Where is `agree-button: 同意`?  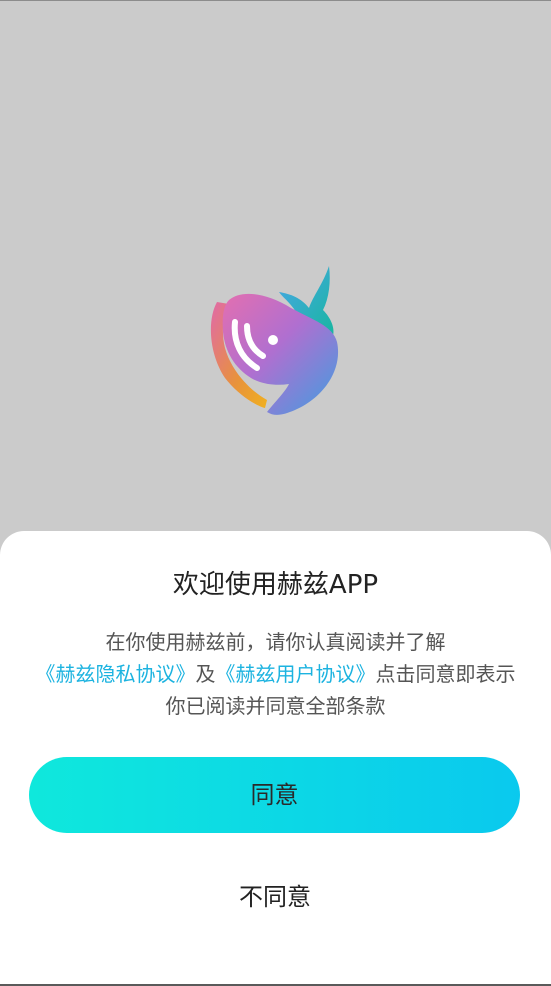 agree-button: 同意 is located at coordinates (274, 795).